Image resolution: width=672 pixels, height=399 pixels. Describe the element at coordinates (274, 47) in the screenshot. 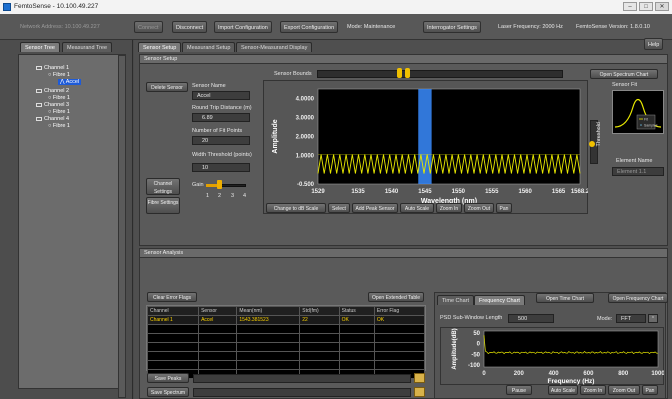

I see `tab-sensor-measurand-display: Sensor-Measurand Display` at that location.